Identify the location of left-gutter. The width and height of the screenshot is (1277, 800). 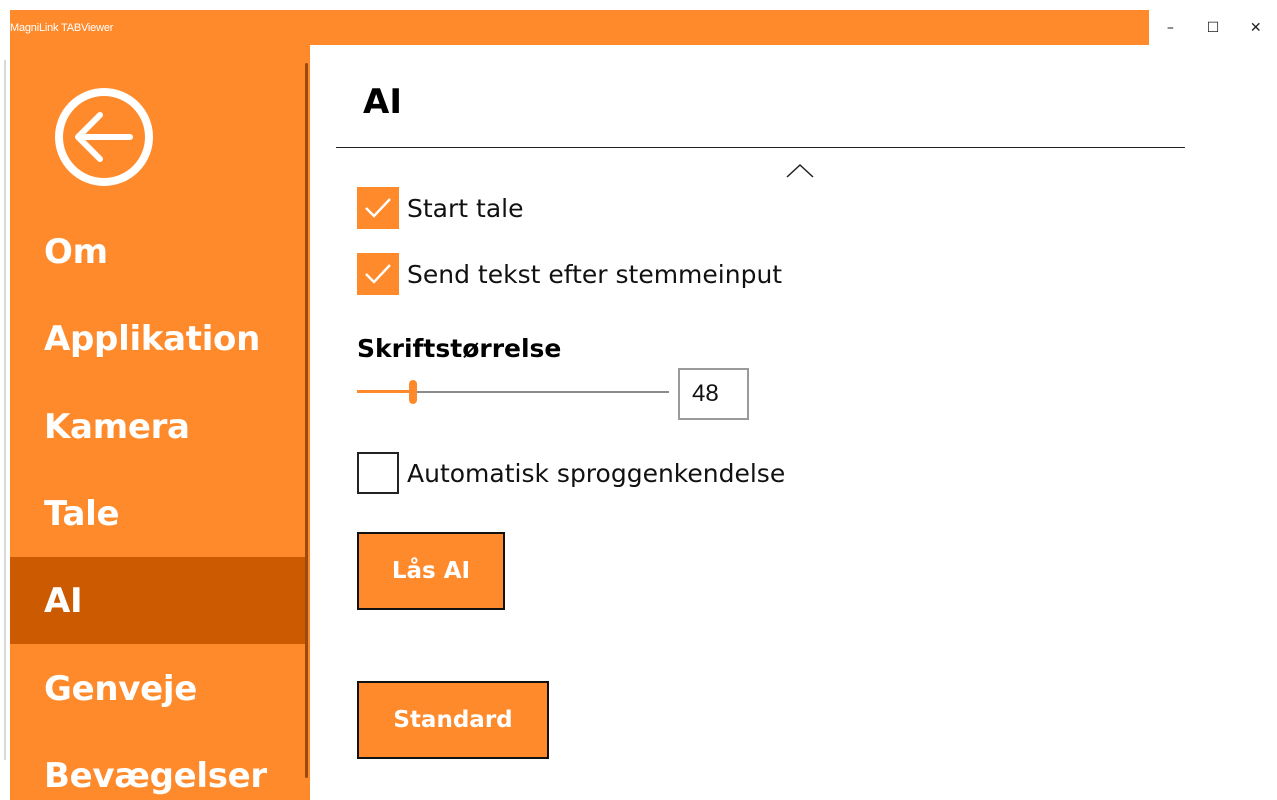
(5, 400).